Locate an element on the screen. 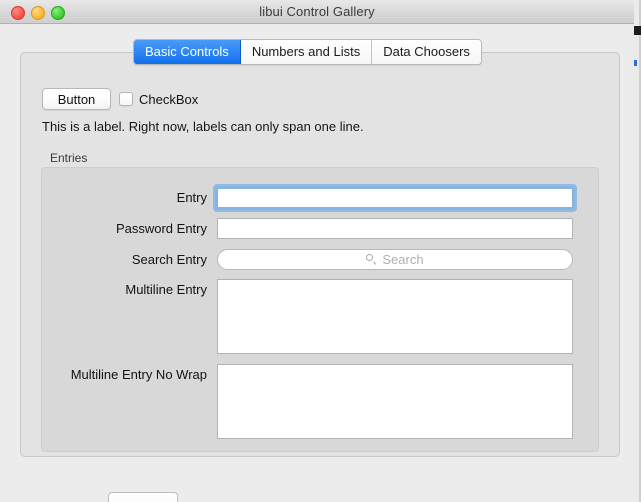 The height and width of the screenshot is (502, 641). entry-input is located at coordinates (395, 198).